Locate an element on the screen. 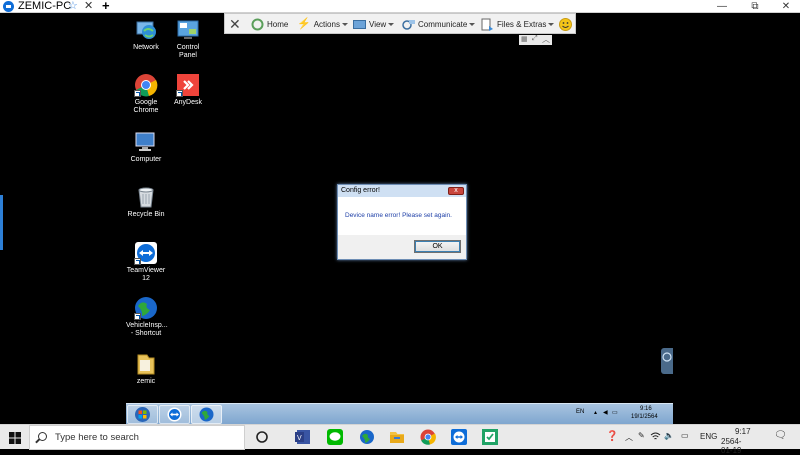 This screenshot has height=455, width=800. clock-date: 2564-01-19 is located at coordinates (731, 446).